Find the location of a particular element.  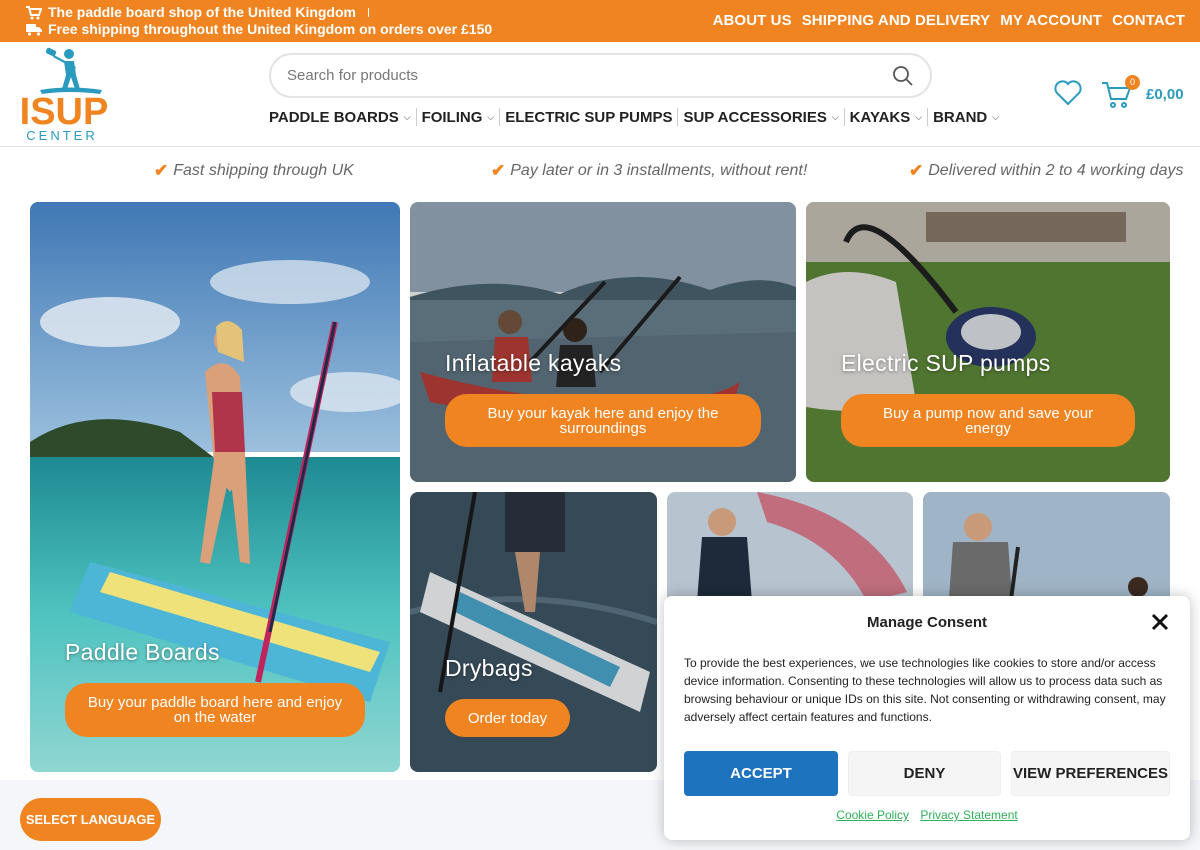

close-icon is located at coordinates (1160, 622).